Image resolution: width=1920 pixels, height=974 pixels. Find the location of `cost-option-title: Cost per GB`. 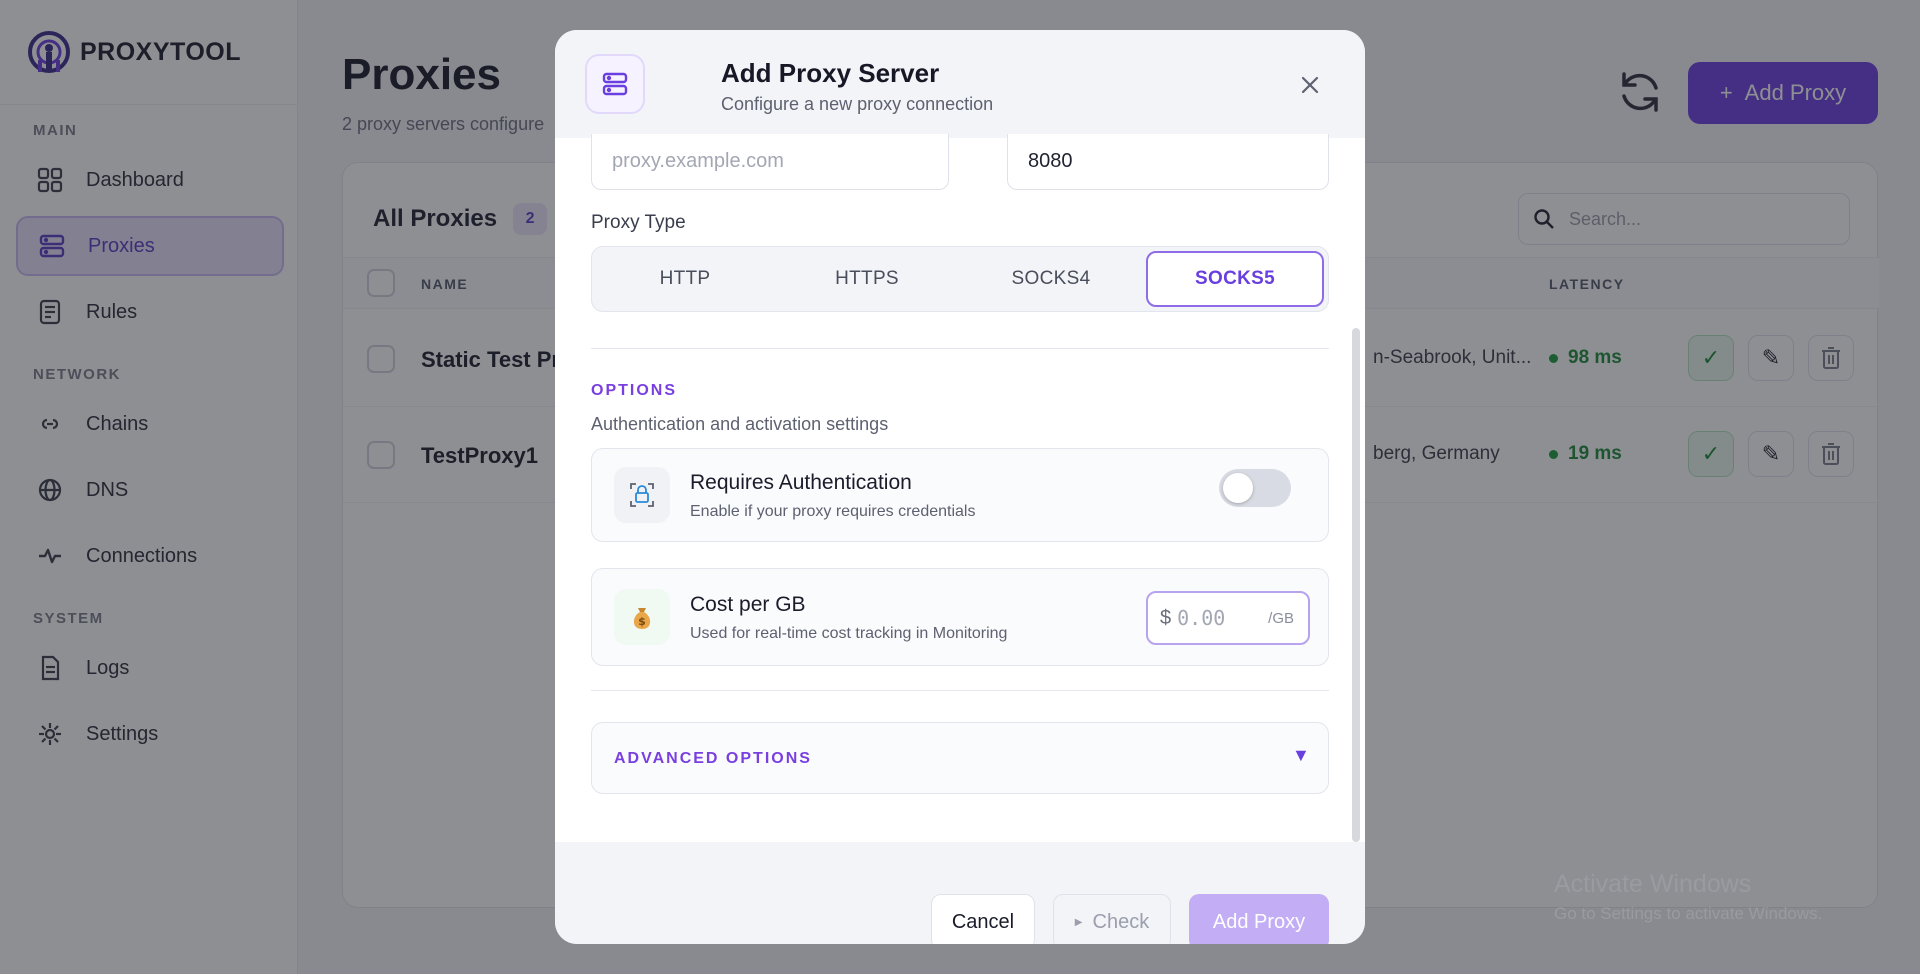

cost-option-title: Cost per GB is located at coordinates (748, 604).